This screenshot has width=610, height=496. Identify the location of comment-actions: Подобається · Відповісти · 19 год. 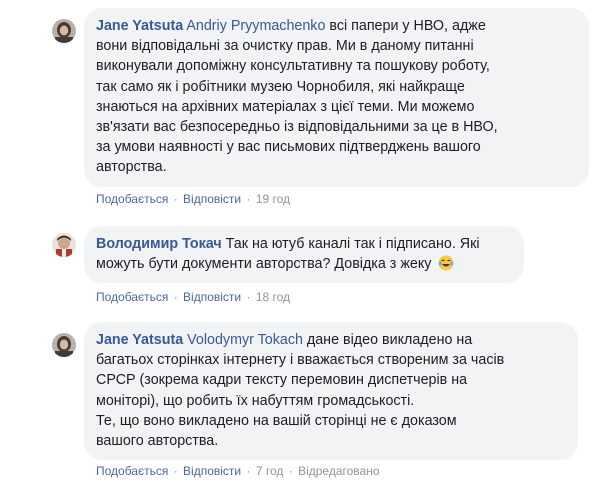
(193, 199).